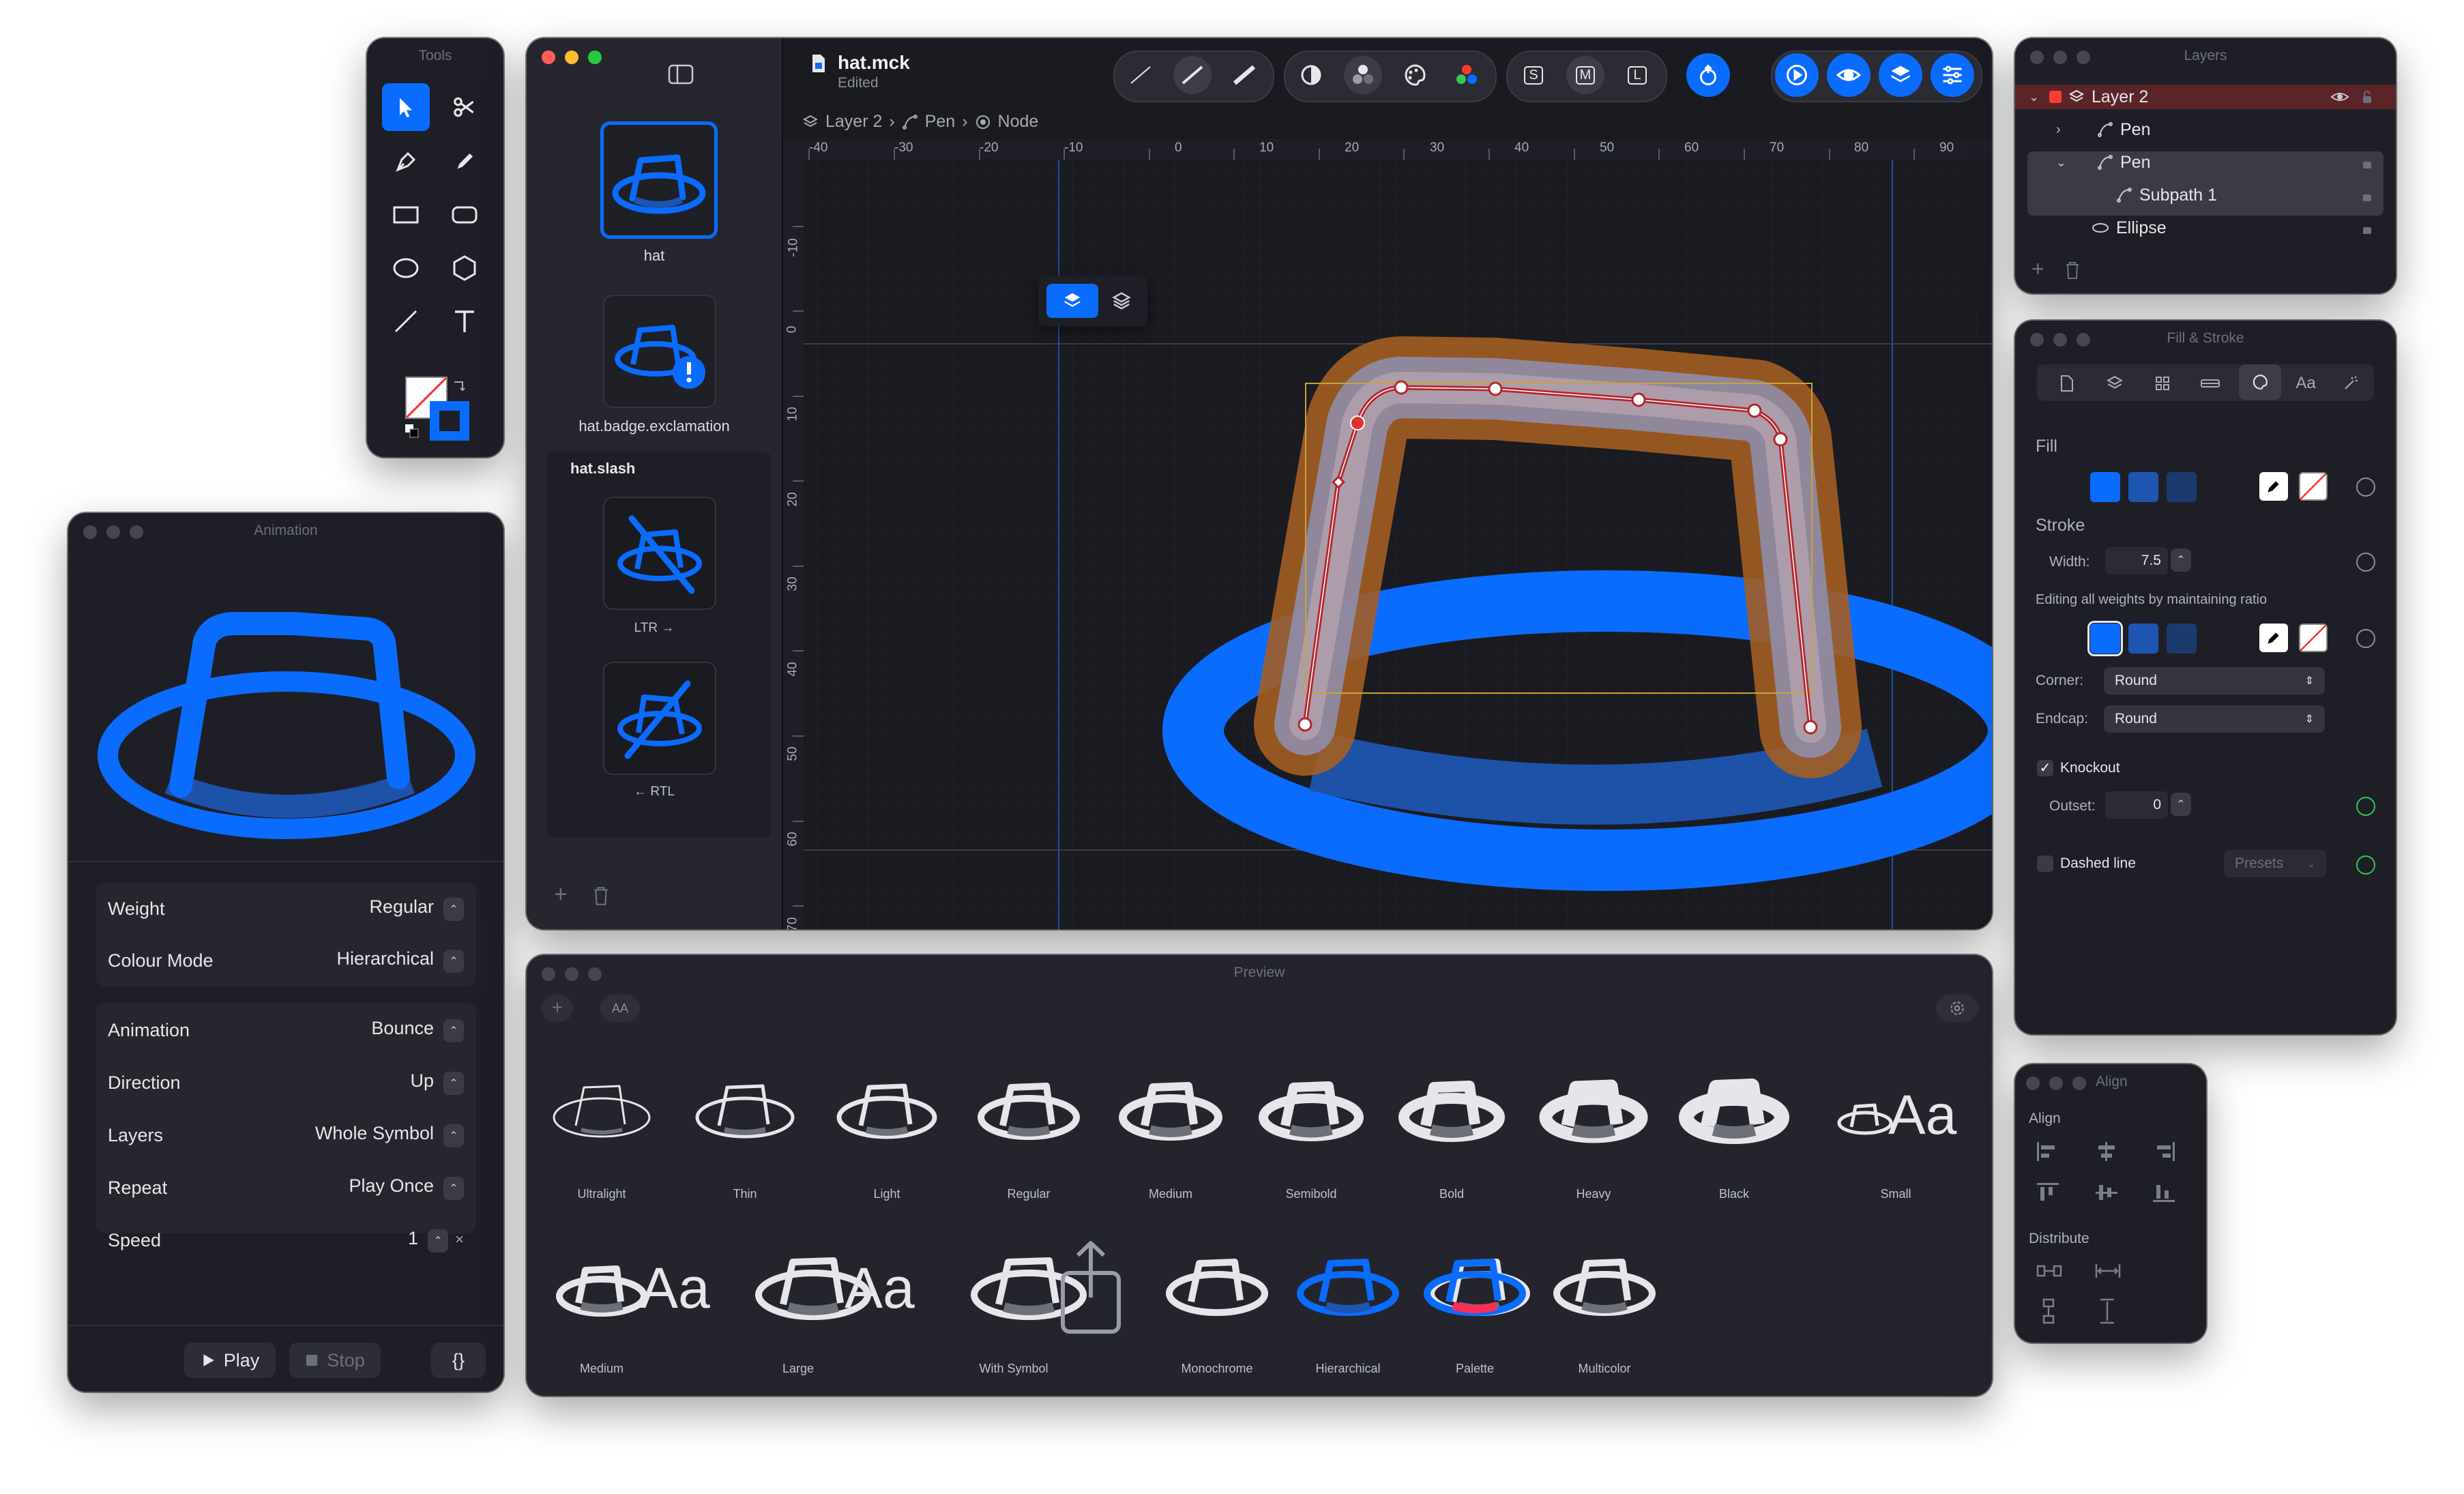 The height and width of the screenshot is (1494, 2464). I want to click on layer-row-ellipse: Ellipse, so click(2205, 227).